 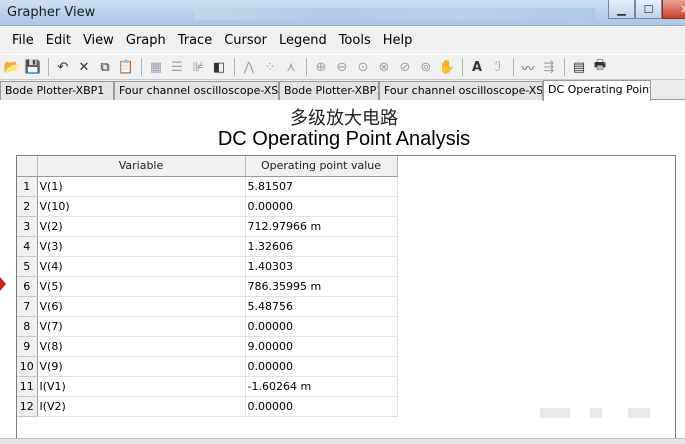 What do you see at coordinates (321, 226) in the screenshot?
I see `value-cell: 712.97966 m` at bounding box center [321, 226].